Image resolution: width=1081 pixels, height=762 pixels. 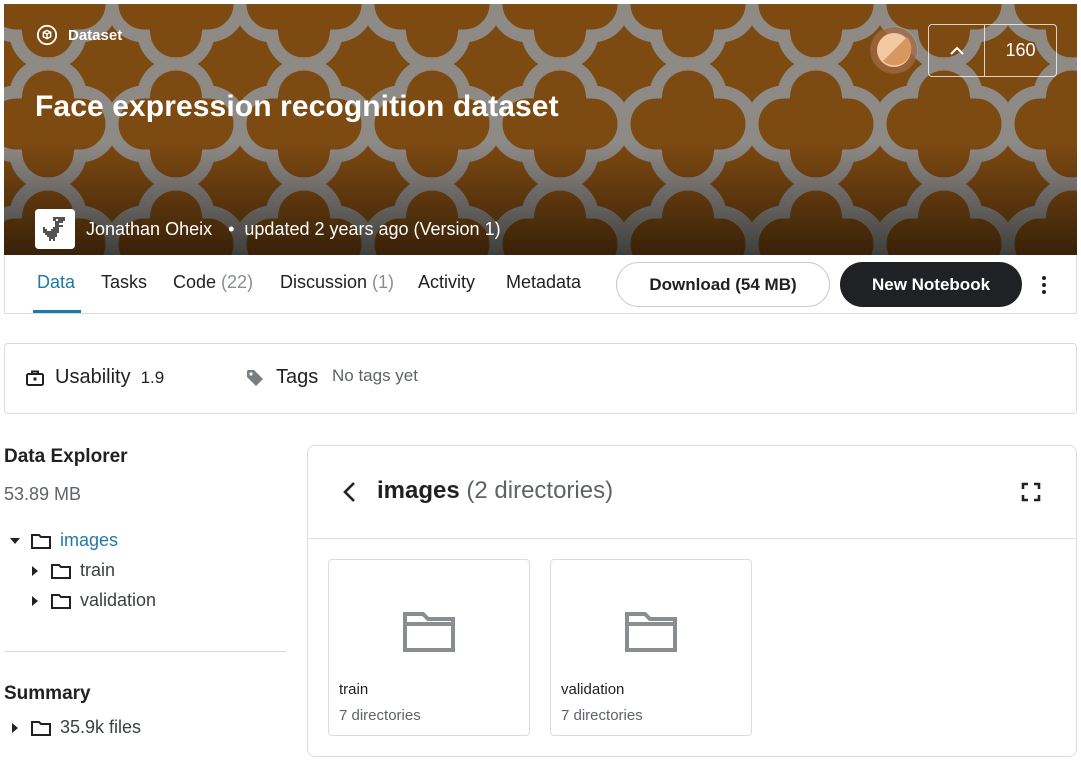 I want to click on fullscreen-icon, so click(x=1031, y=492).